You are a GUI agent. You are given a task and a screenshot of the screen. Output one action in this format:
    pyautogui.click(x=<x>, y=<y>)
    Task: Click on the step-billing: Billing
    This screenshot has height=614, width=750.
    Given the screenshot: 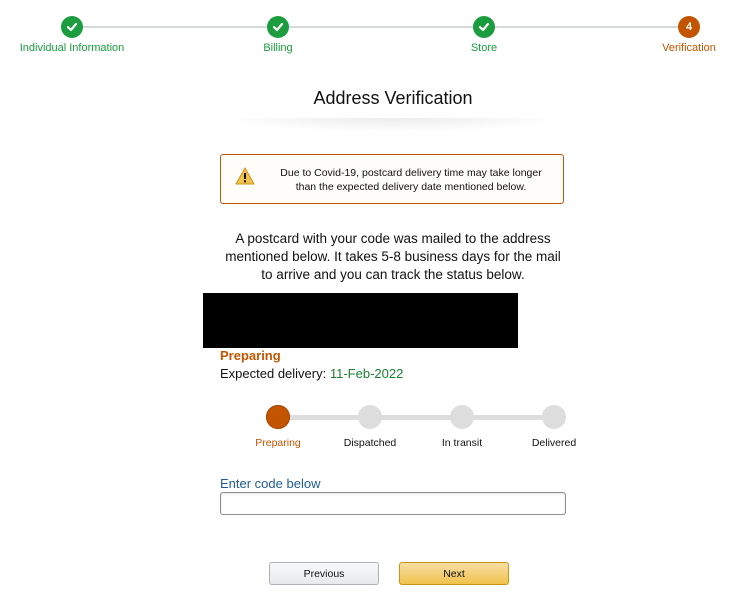 What is the action you would take?
    pyautogui.click(x=278, y=27)
    